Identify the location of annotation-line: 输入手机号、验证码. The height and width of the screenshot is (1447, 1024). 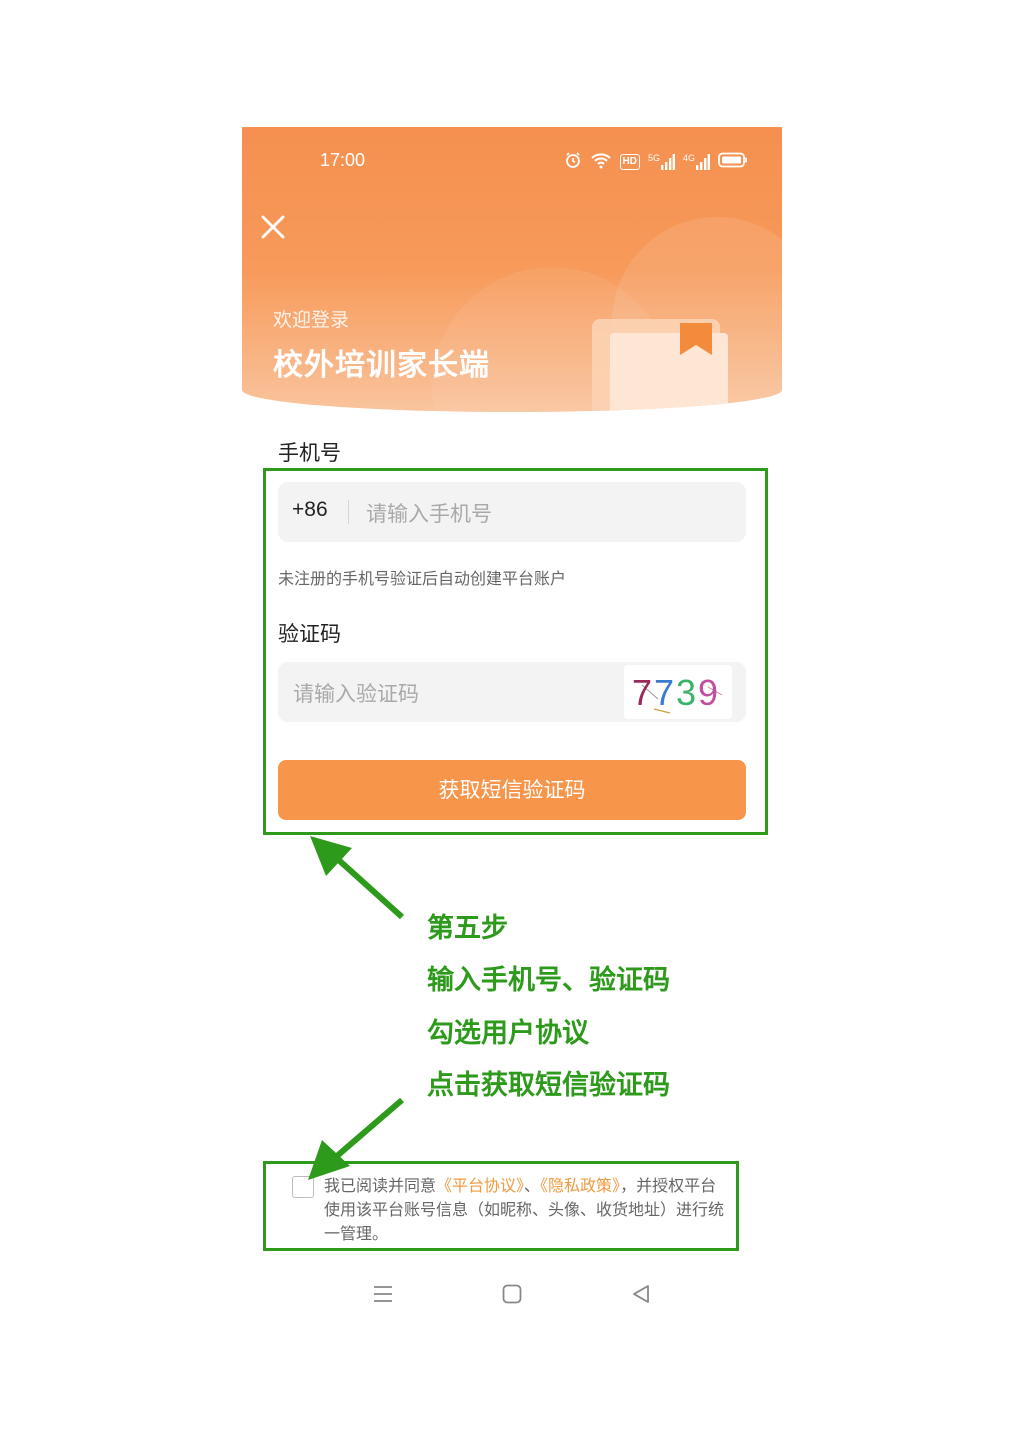
(548, 980).